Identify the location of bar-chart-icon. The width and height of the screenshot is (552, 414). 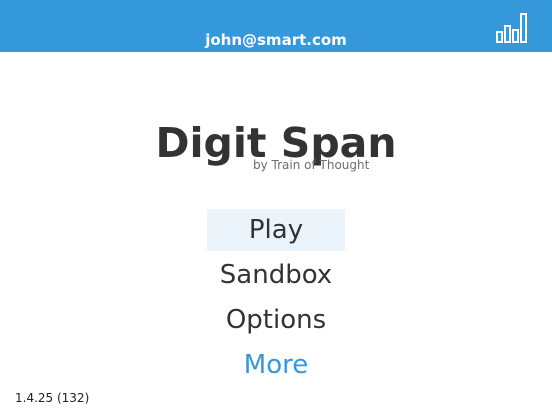
(511, 28).